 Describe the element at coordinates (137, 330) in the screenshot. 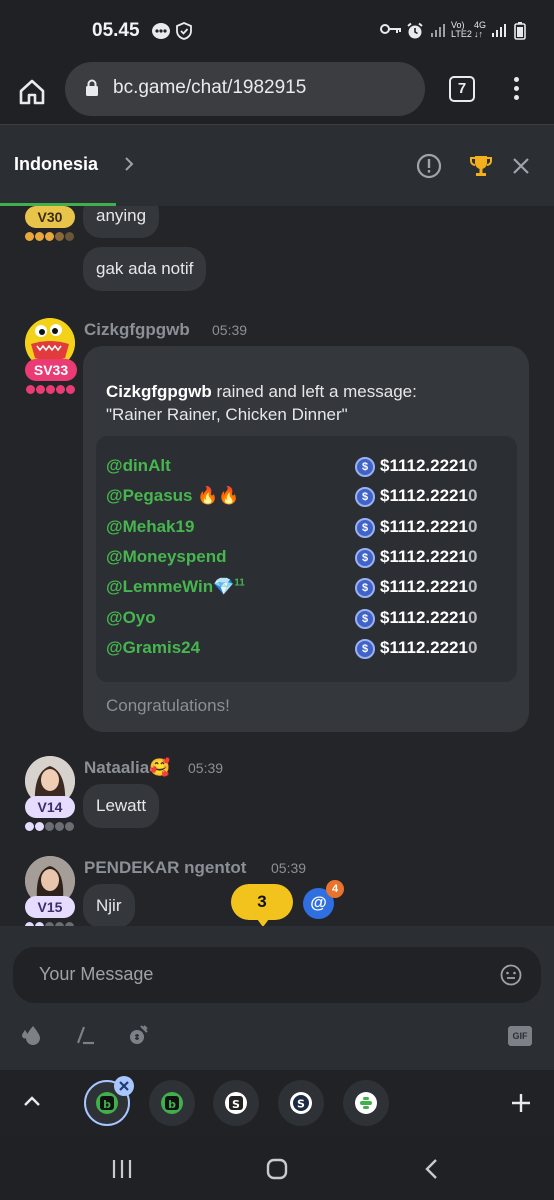

I see `username: Cizkgfgpgwb` at that location.